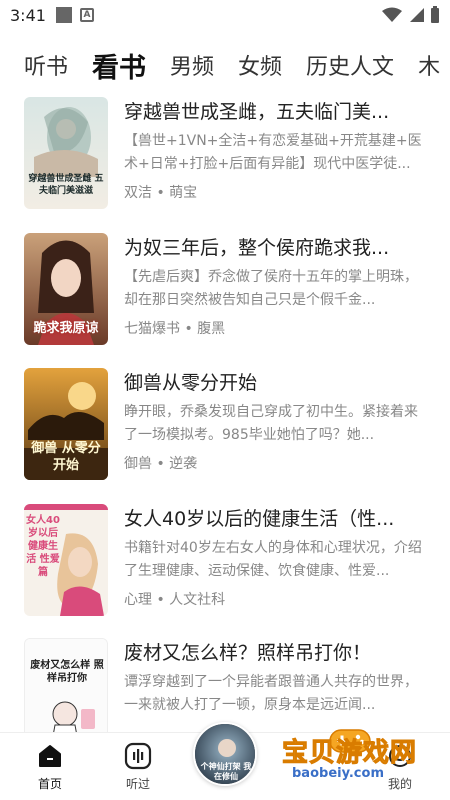  Describe the element at coordinates (161, 464) in the screenshot. I see `book-tags: 御兽 • 逆袭` at that location.